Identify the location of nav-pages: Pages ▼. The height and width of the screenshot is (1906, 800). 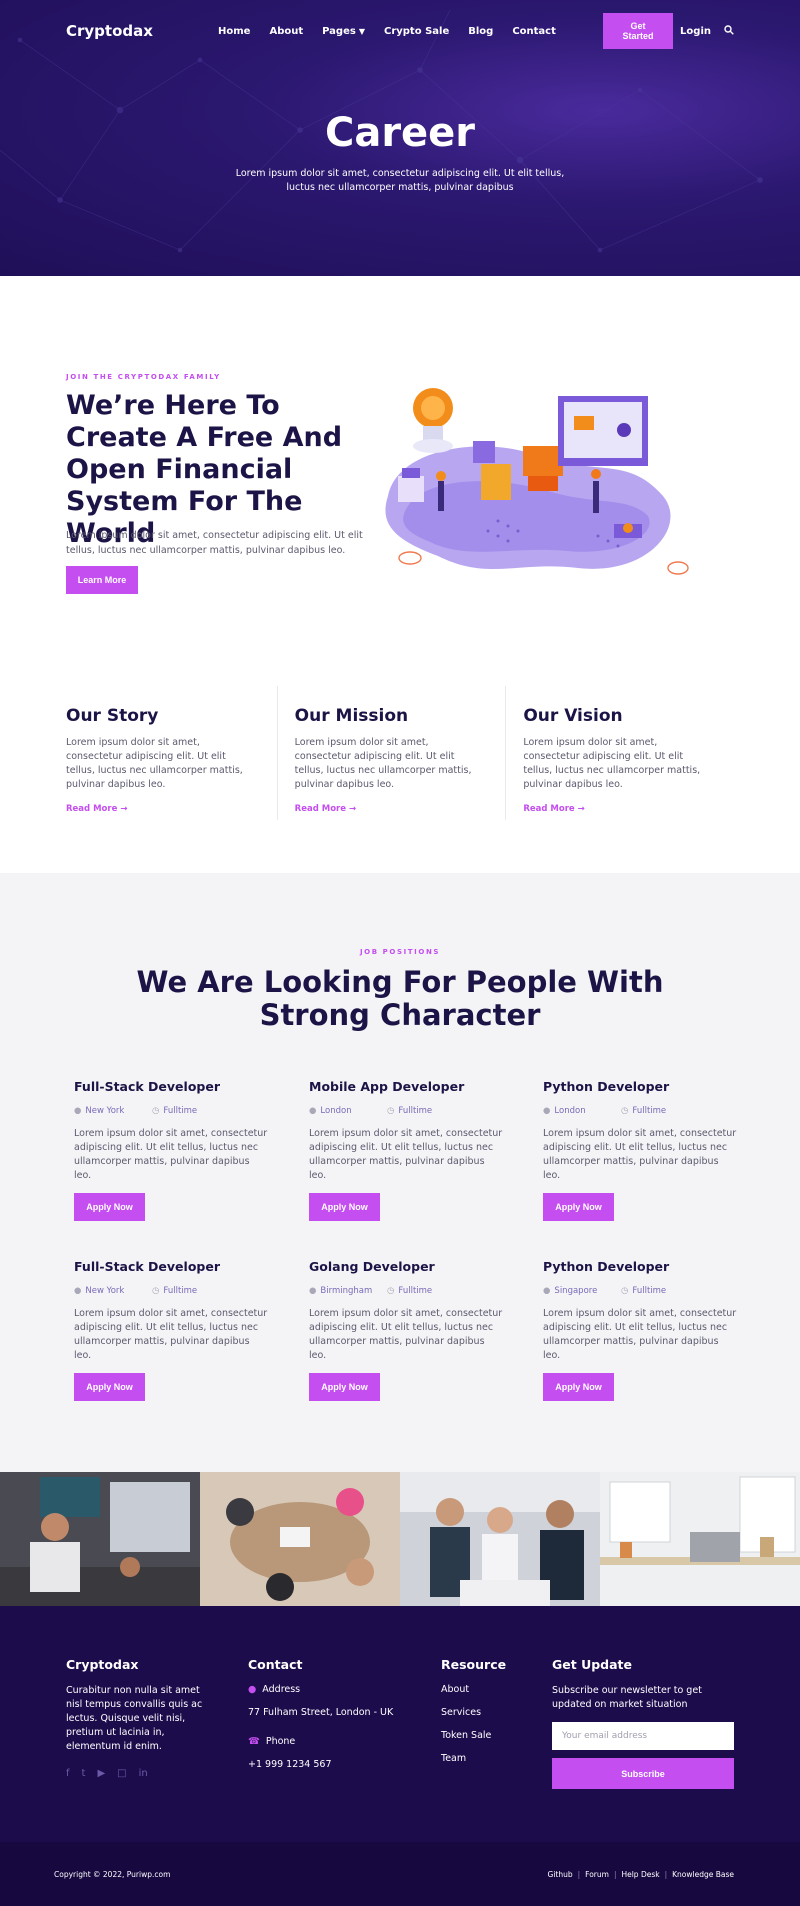
(343, 31).